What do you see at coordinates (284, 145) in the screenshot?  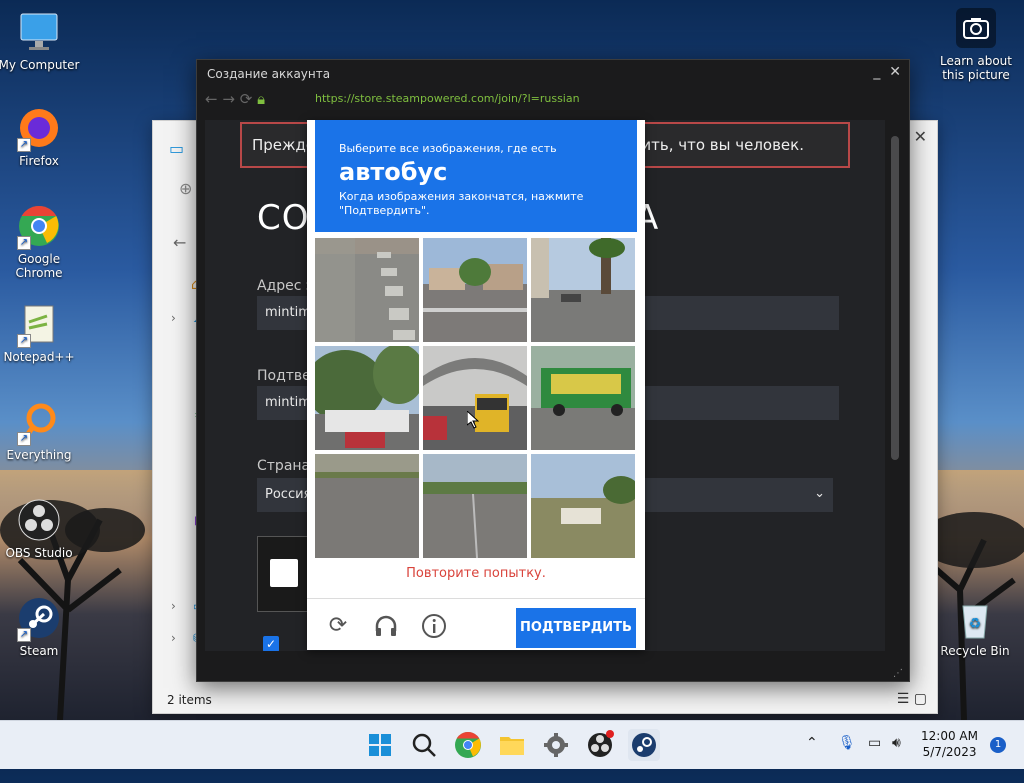 I see `notice-text-left: Прежде` at bounding box center [284, 145].